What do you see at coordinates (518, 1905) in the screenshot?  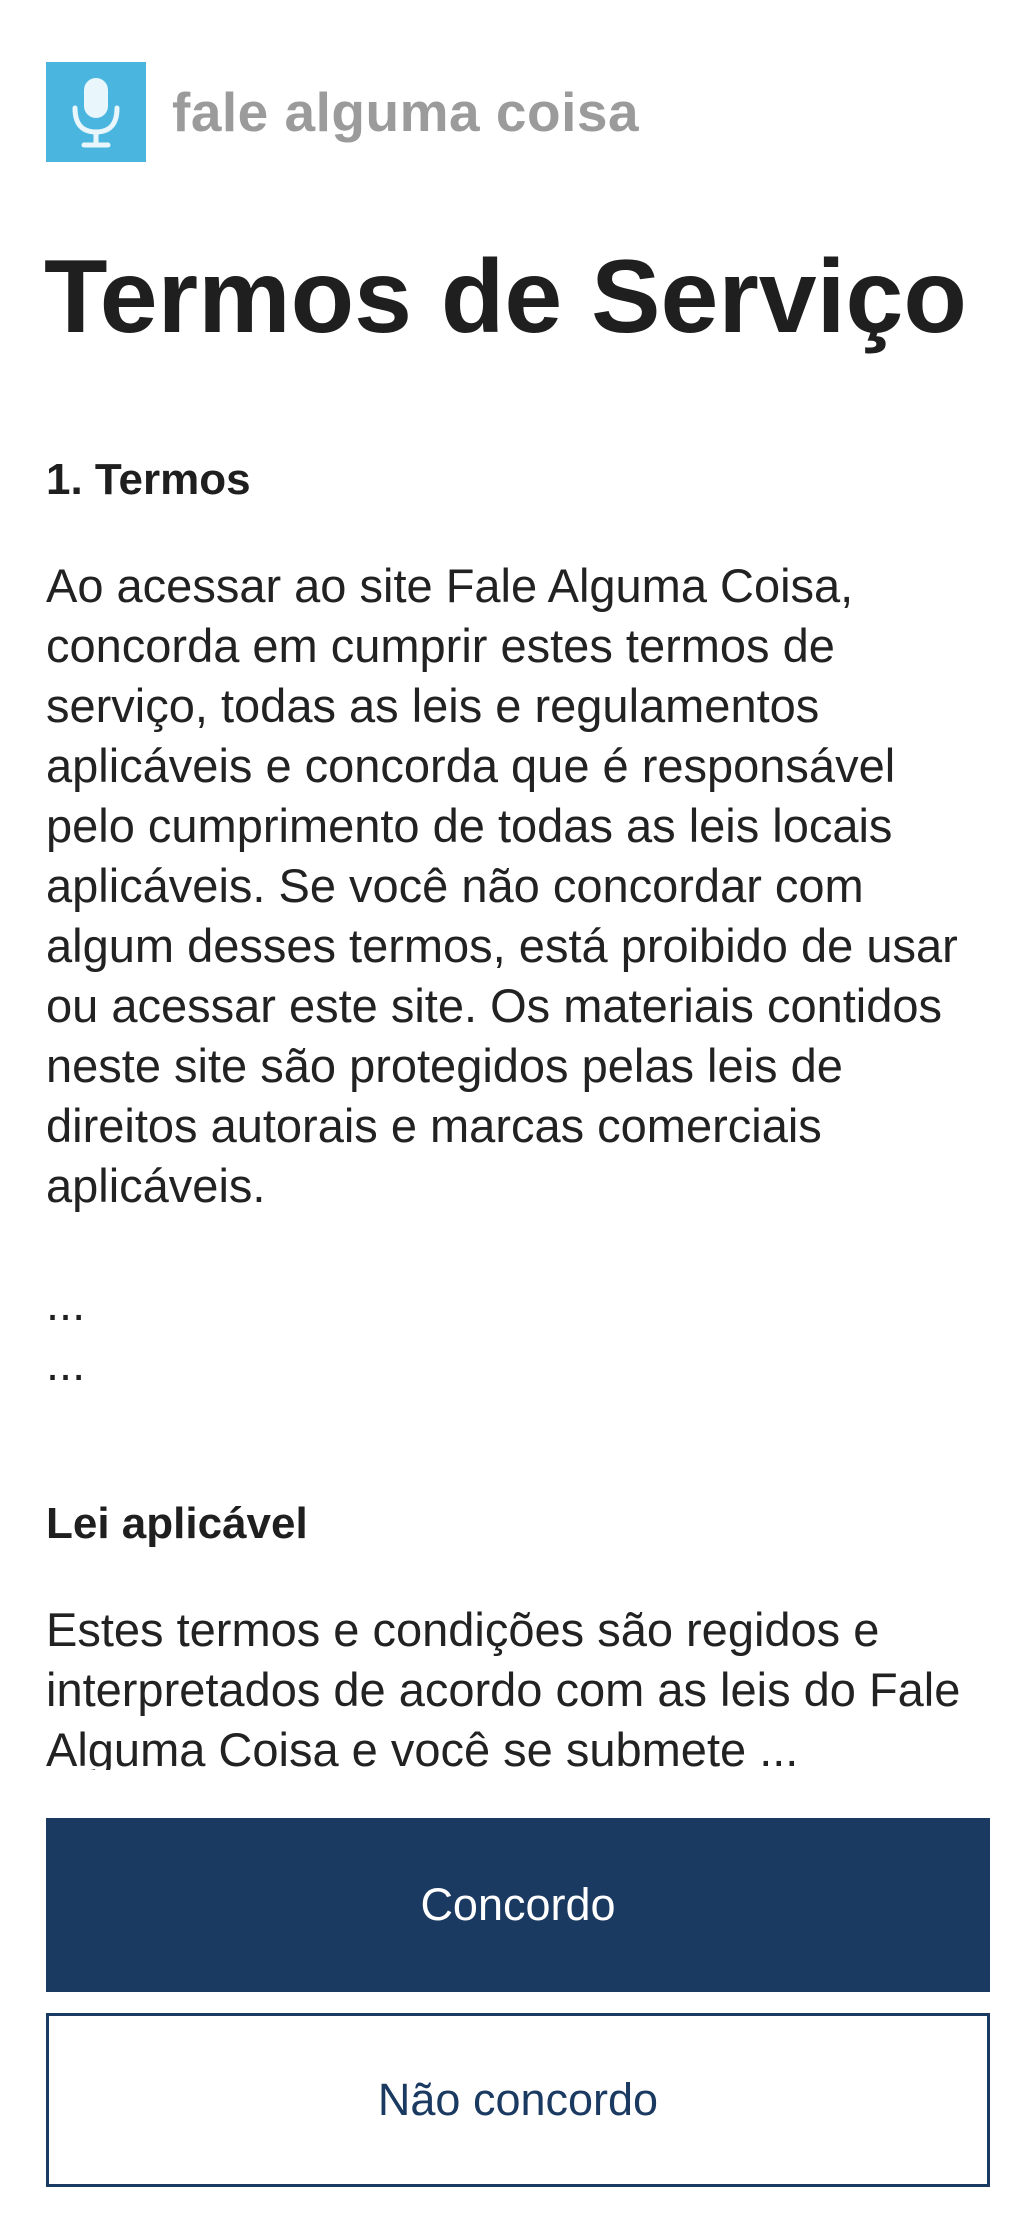 I see `agree-button: Concordo` at bounding box center [518, 1905].